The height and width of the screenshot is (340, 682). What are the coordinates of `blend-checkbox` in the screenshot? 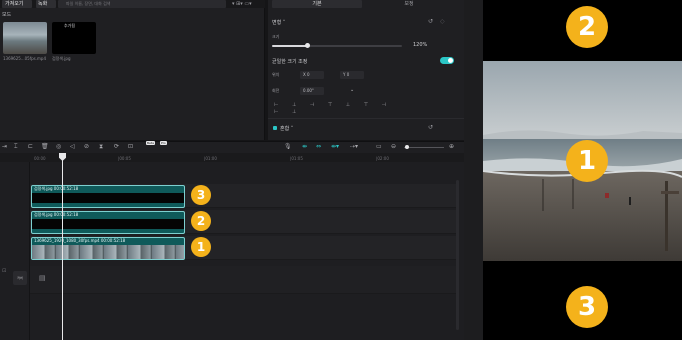 It's located at (275, 128).